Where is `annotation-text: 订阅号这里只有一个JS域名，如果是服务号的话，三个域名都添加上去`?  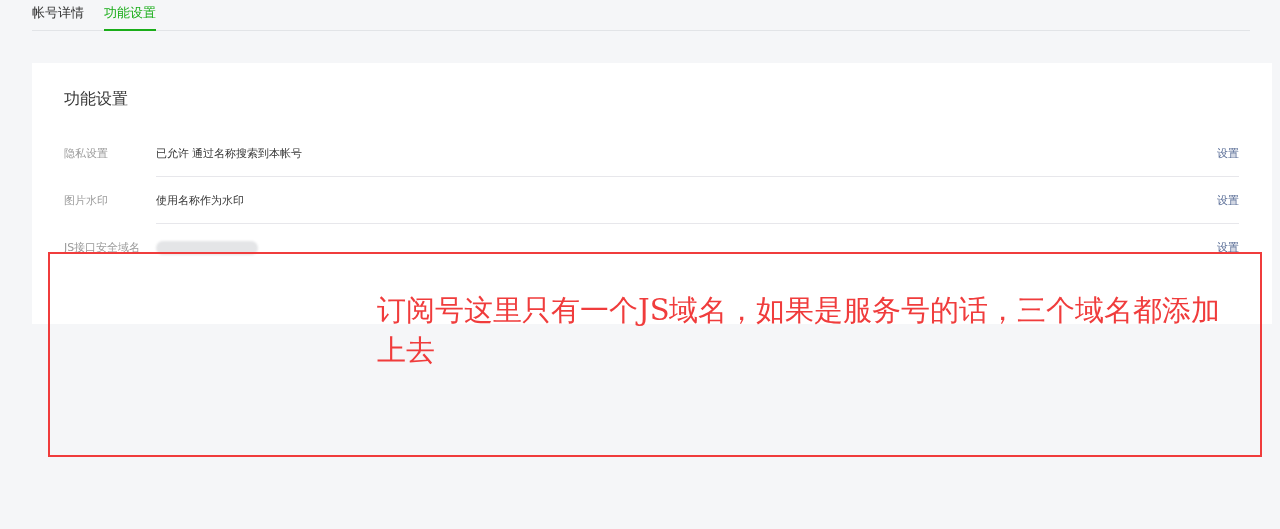 annotation-text: 订阅号这里只有一个JS域名，如果是服务号的话，三个域名都添加上去 is located at coordinates (799, 330).